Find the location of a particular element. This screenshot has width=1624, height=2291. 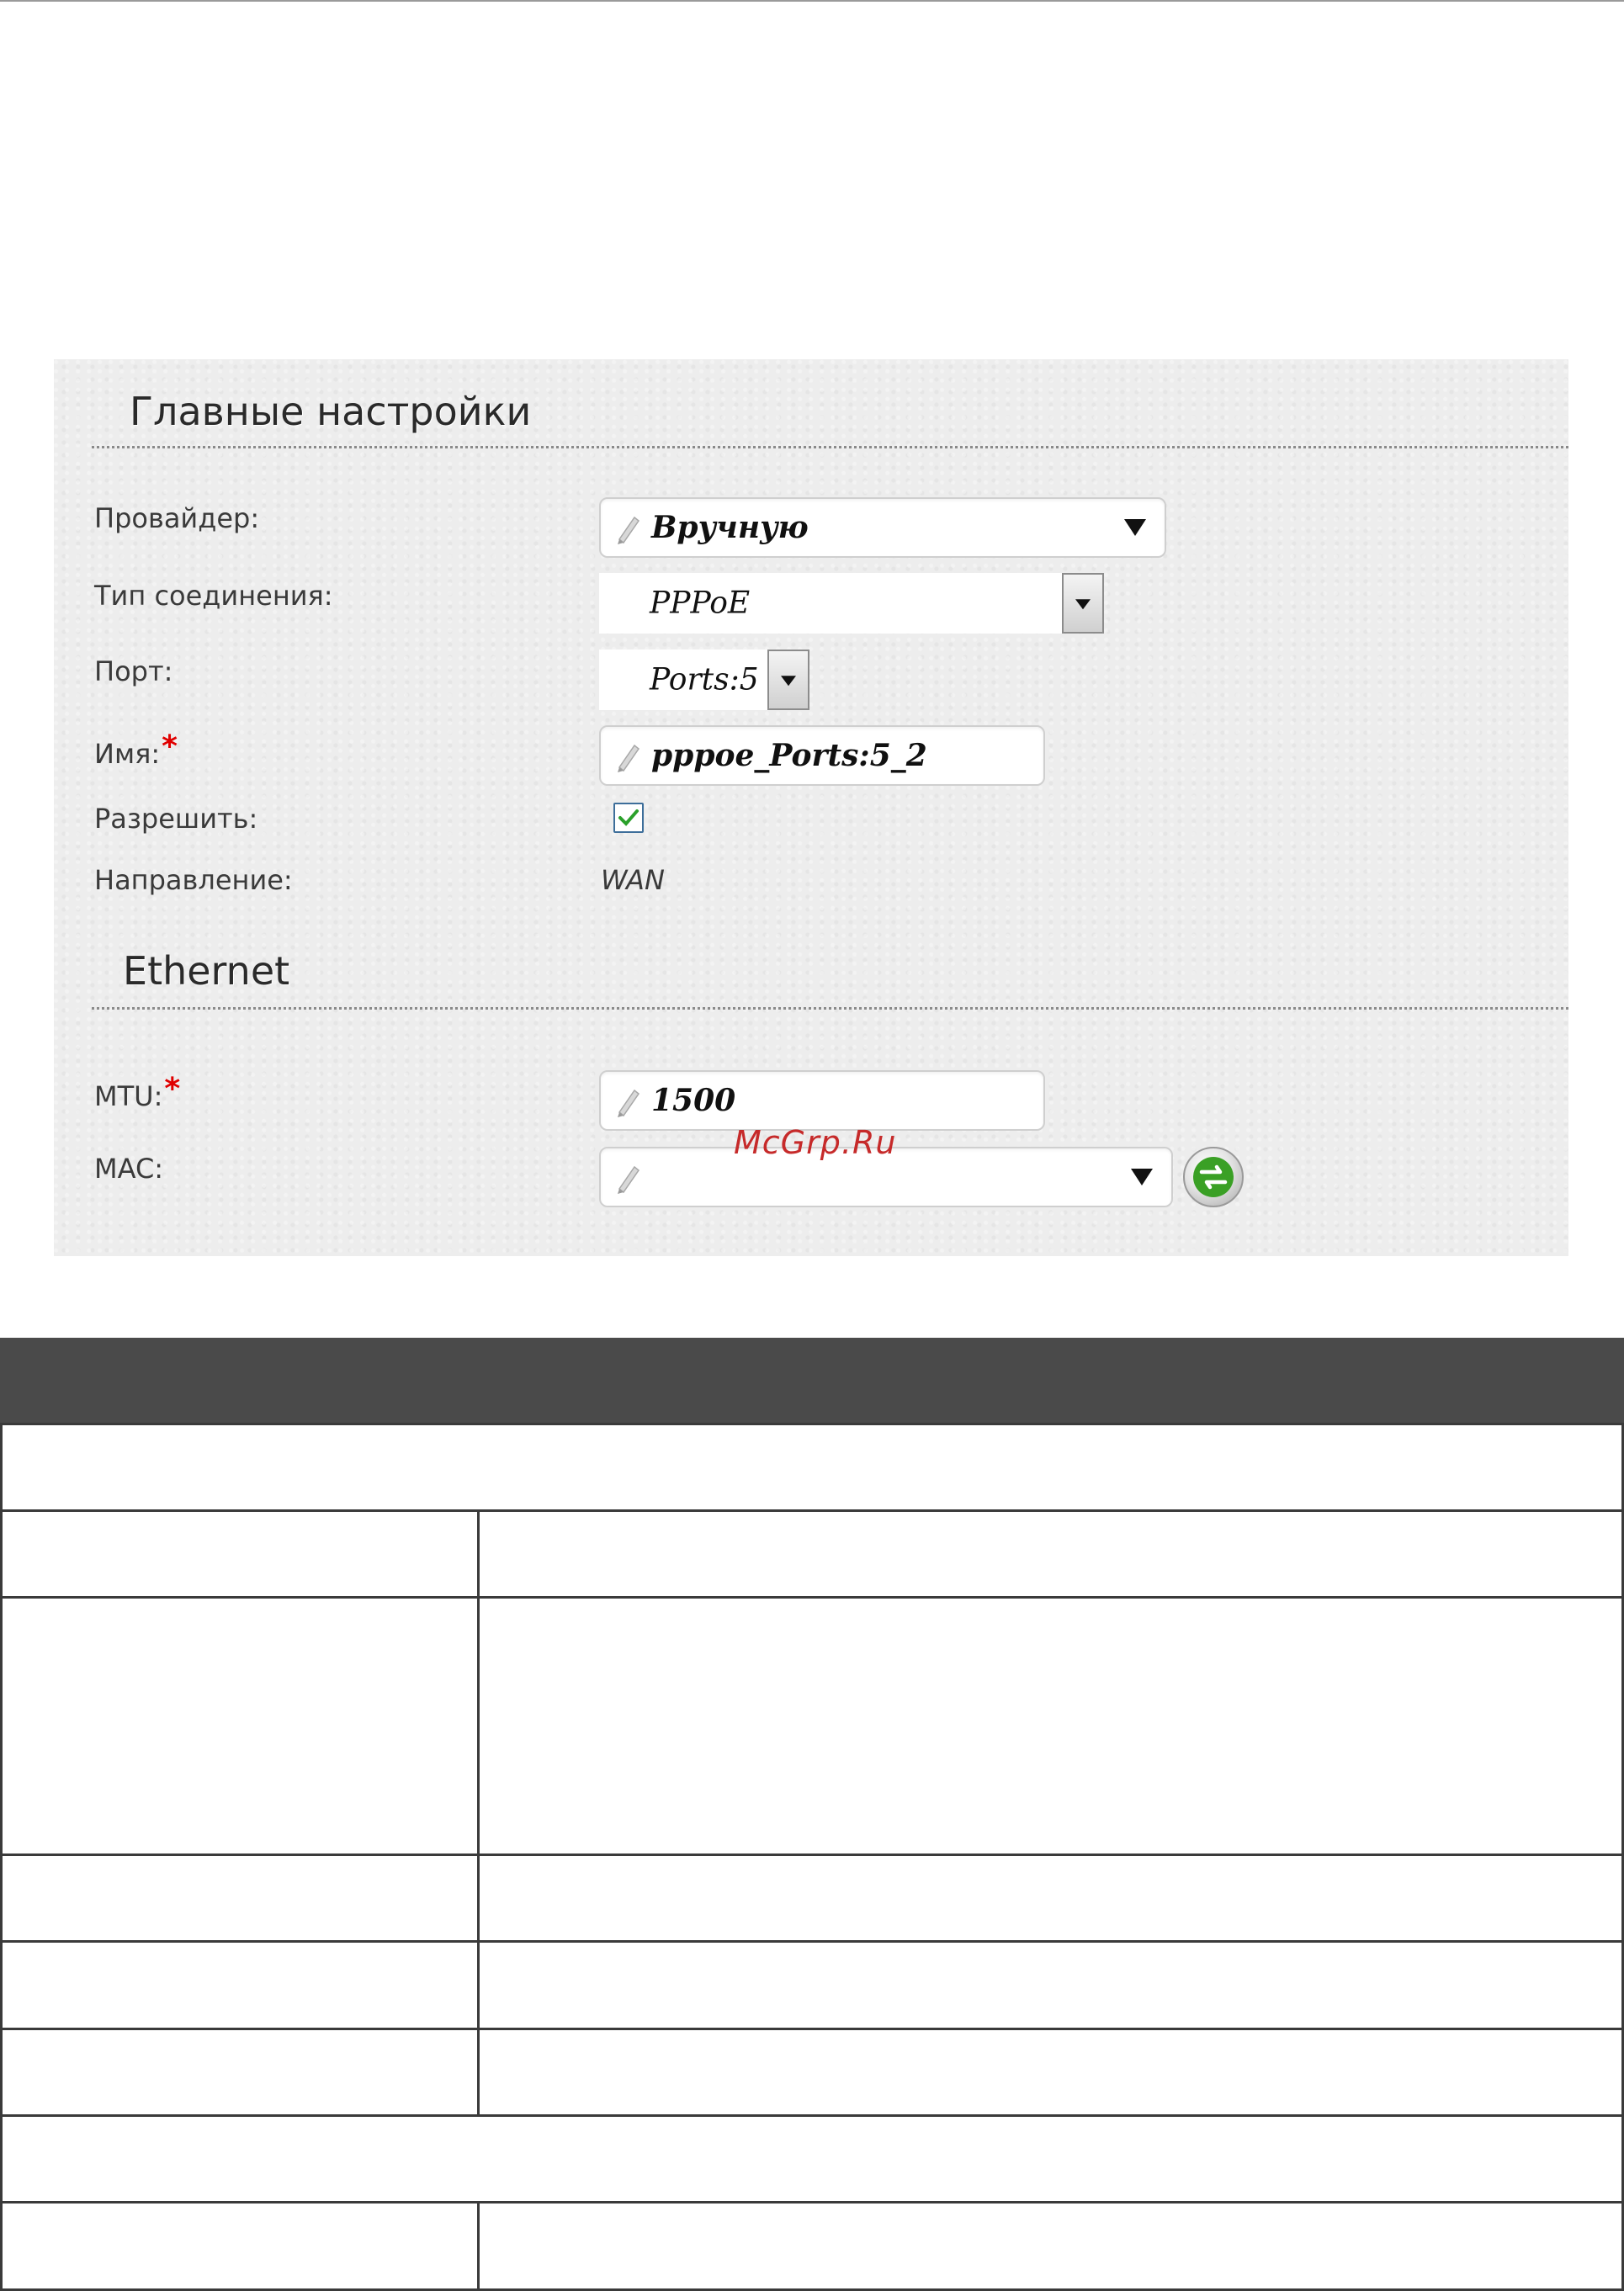

top-rule is located at coordinates (812, 1).